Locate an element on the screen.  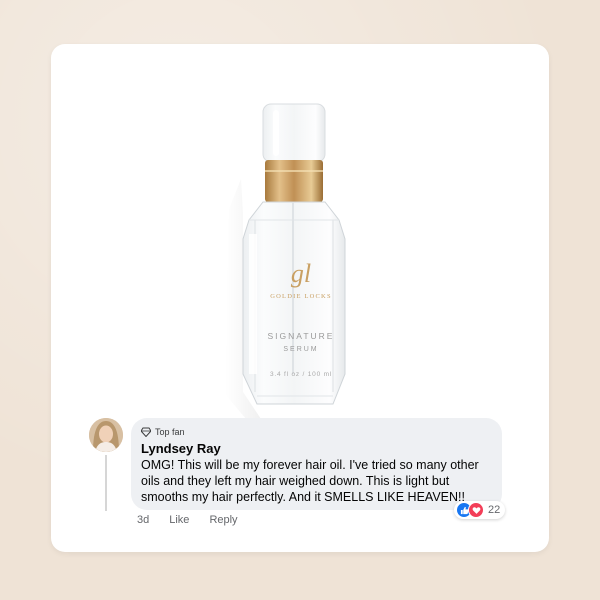
comment-author: Lyndsey Ray is located at coordinates (315, 448).